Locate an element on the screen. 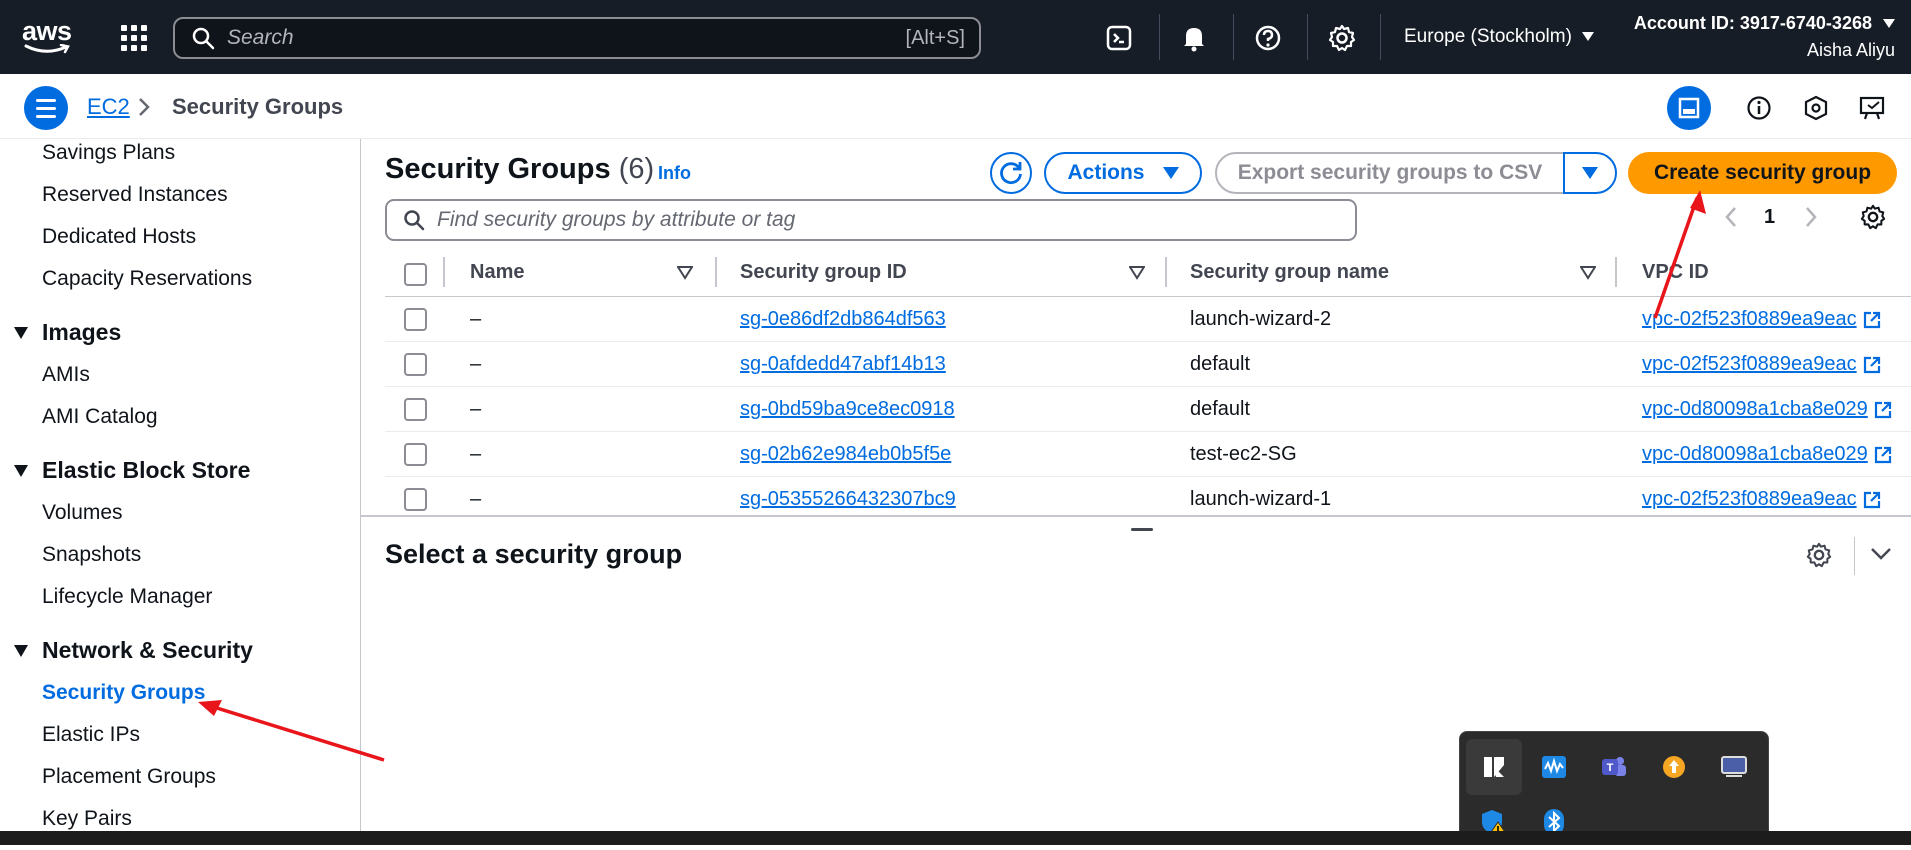  search-placeholder: Search is located at coordinates (260, 37).